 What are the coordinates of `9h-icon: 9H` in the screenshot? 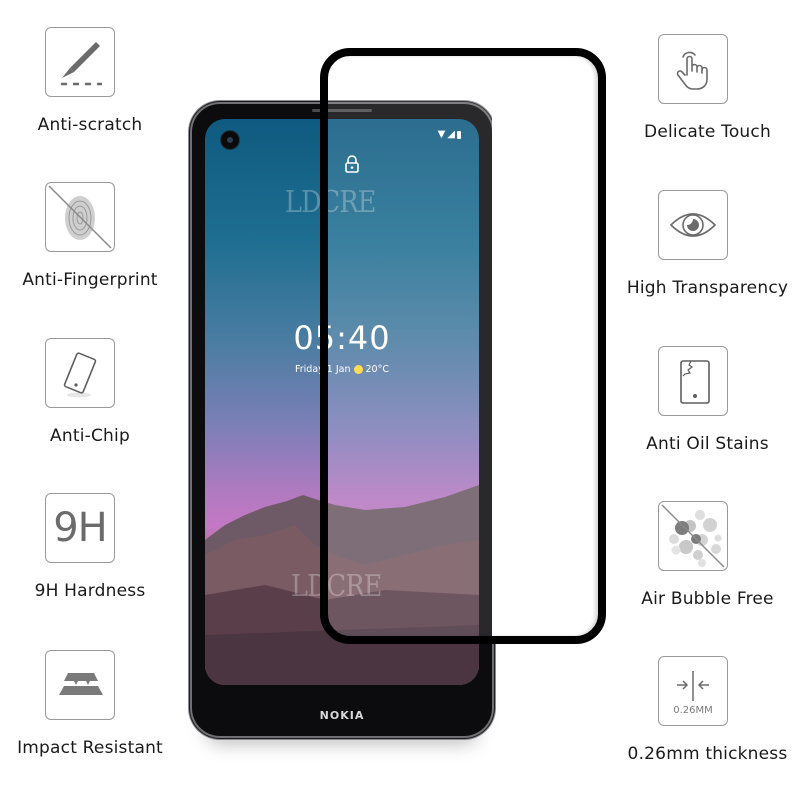 It's located at (80, 528).